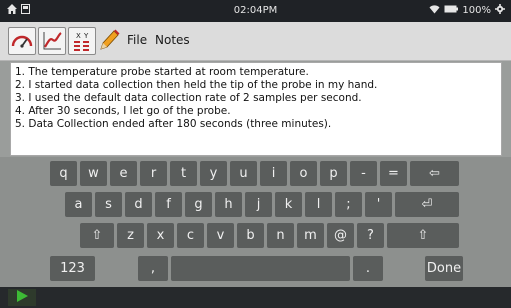  I want to click on key-a: a, so click(78, 204).